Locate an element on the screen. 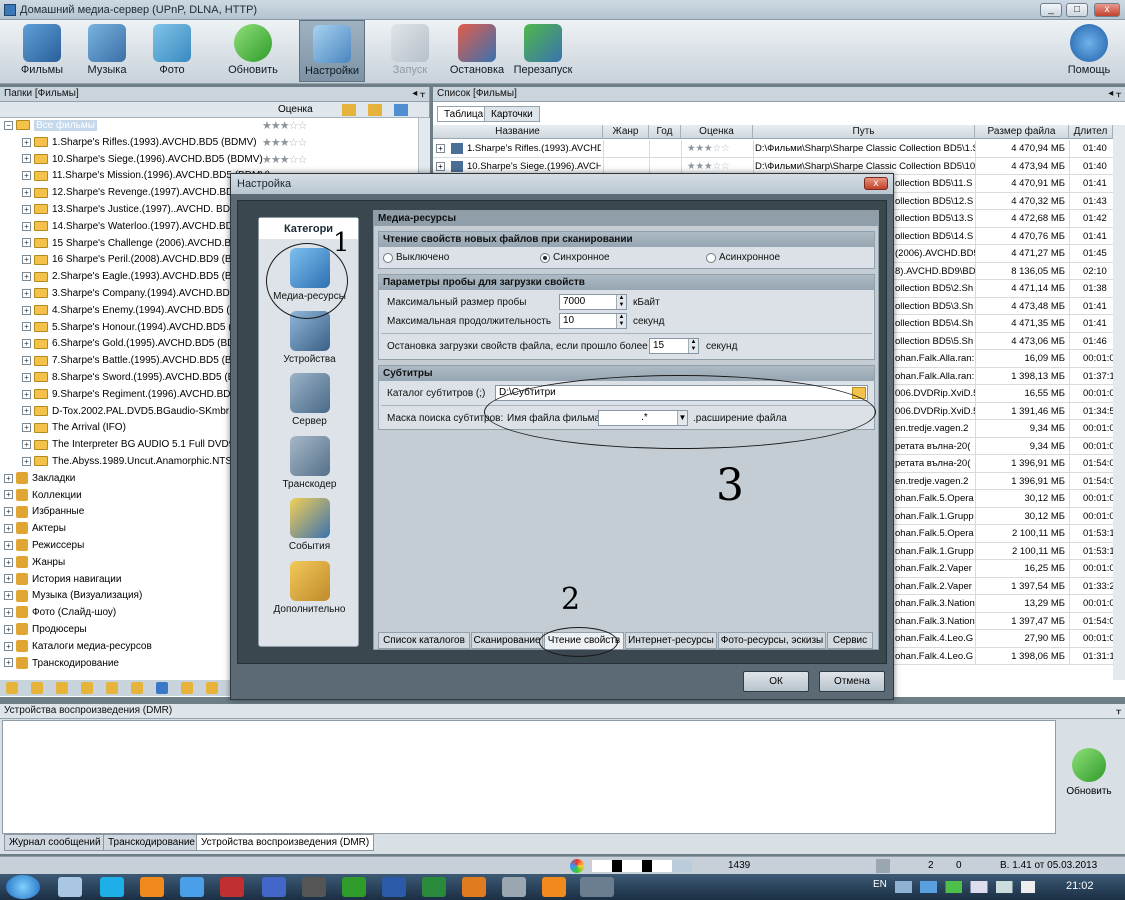  columns-icon is located at coordinates (401, 110).